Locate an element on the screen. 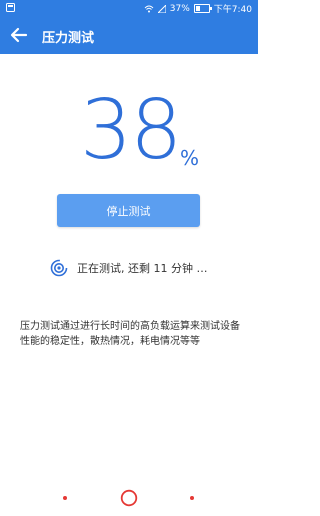  progress-display: 38 % is located at coordinates (129, 131).